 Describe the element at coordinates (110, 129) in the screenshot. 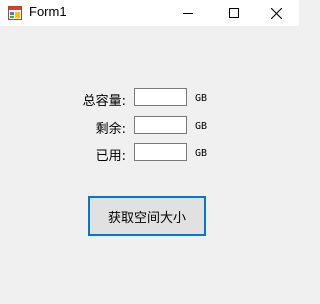

I see `remaining-label: 剩余:` at that location.